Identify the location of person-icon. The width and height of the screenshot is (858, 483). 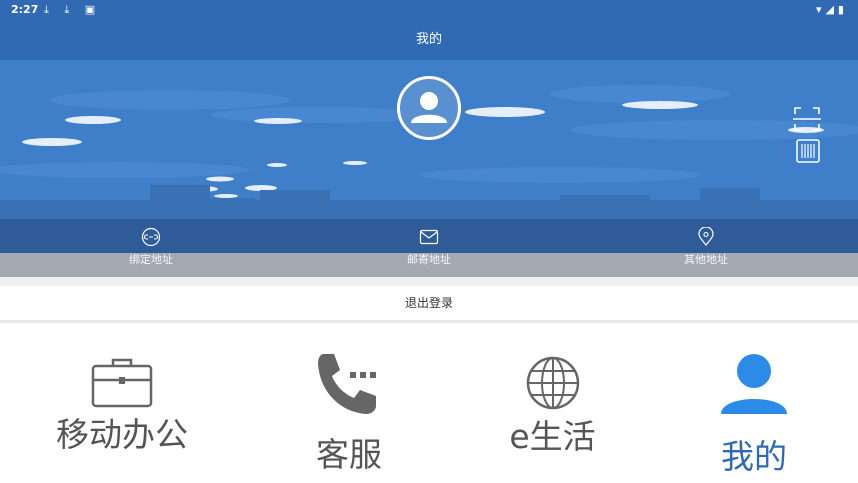
(754, 384).